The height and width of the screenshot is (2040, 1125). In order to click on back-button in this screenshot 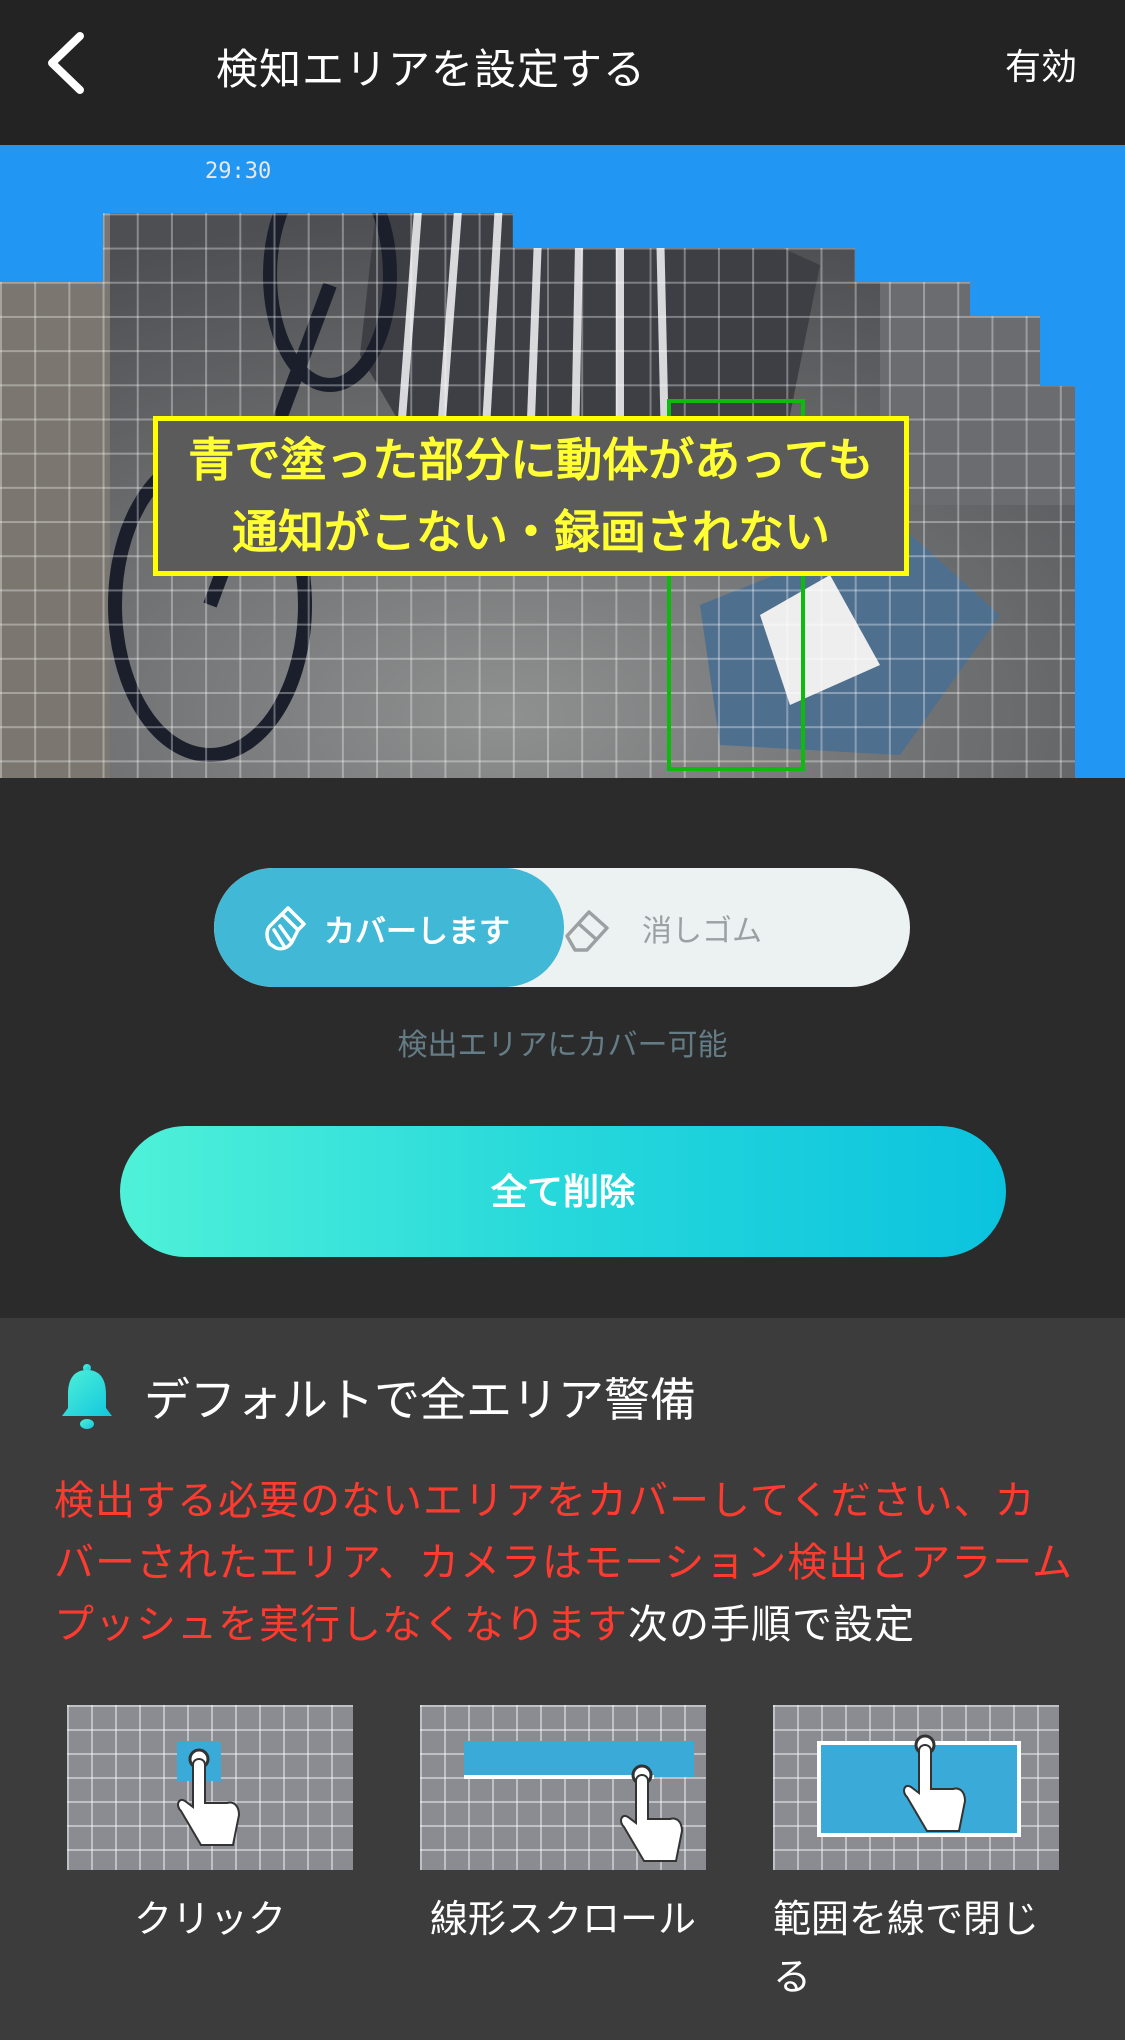, I will do `click(68, 63)`.